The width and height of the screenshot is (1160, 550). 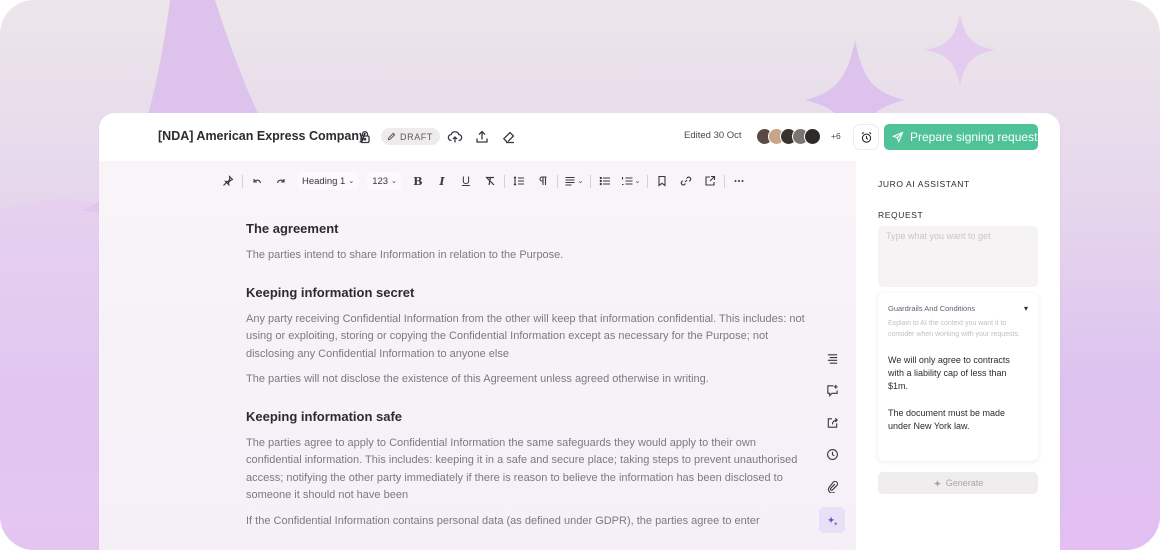 I want to click on bullet-list-icon, so click(x=604, y=181).